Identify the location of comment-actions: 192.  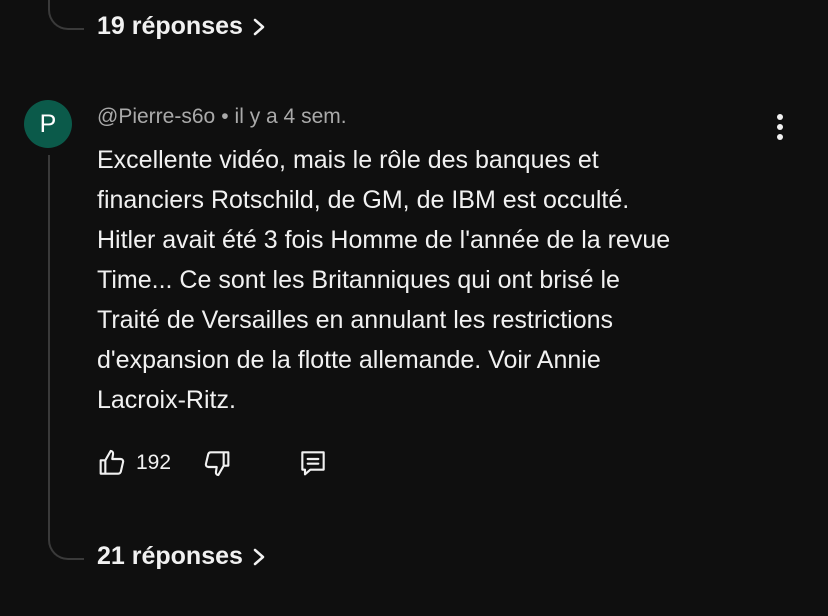
(212, 463).